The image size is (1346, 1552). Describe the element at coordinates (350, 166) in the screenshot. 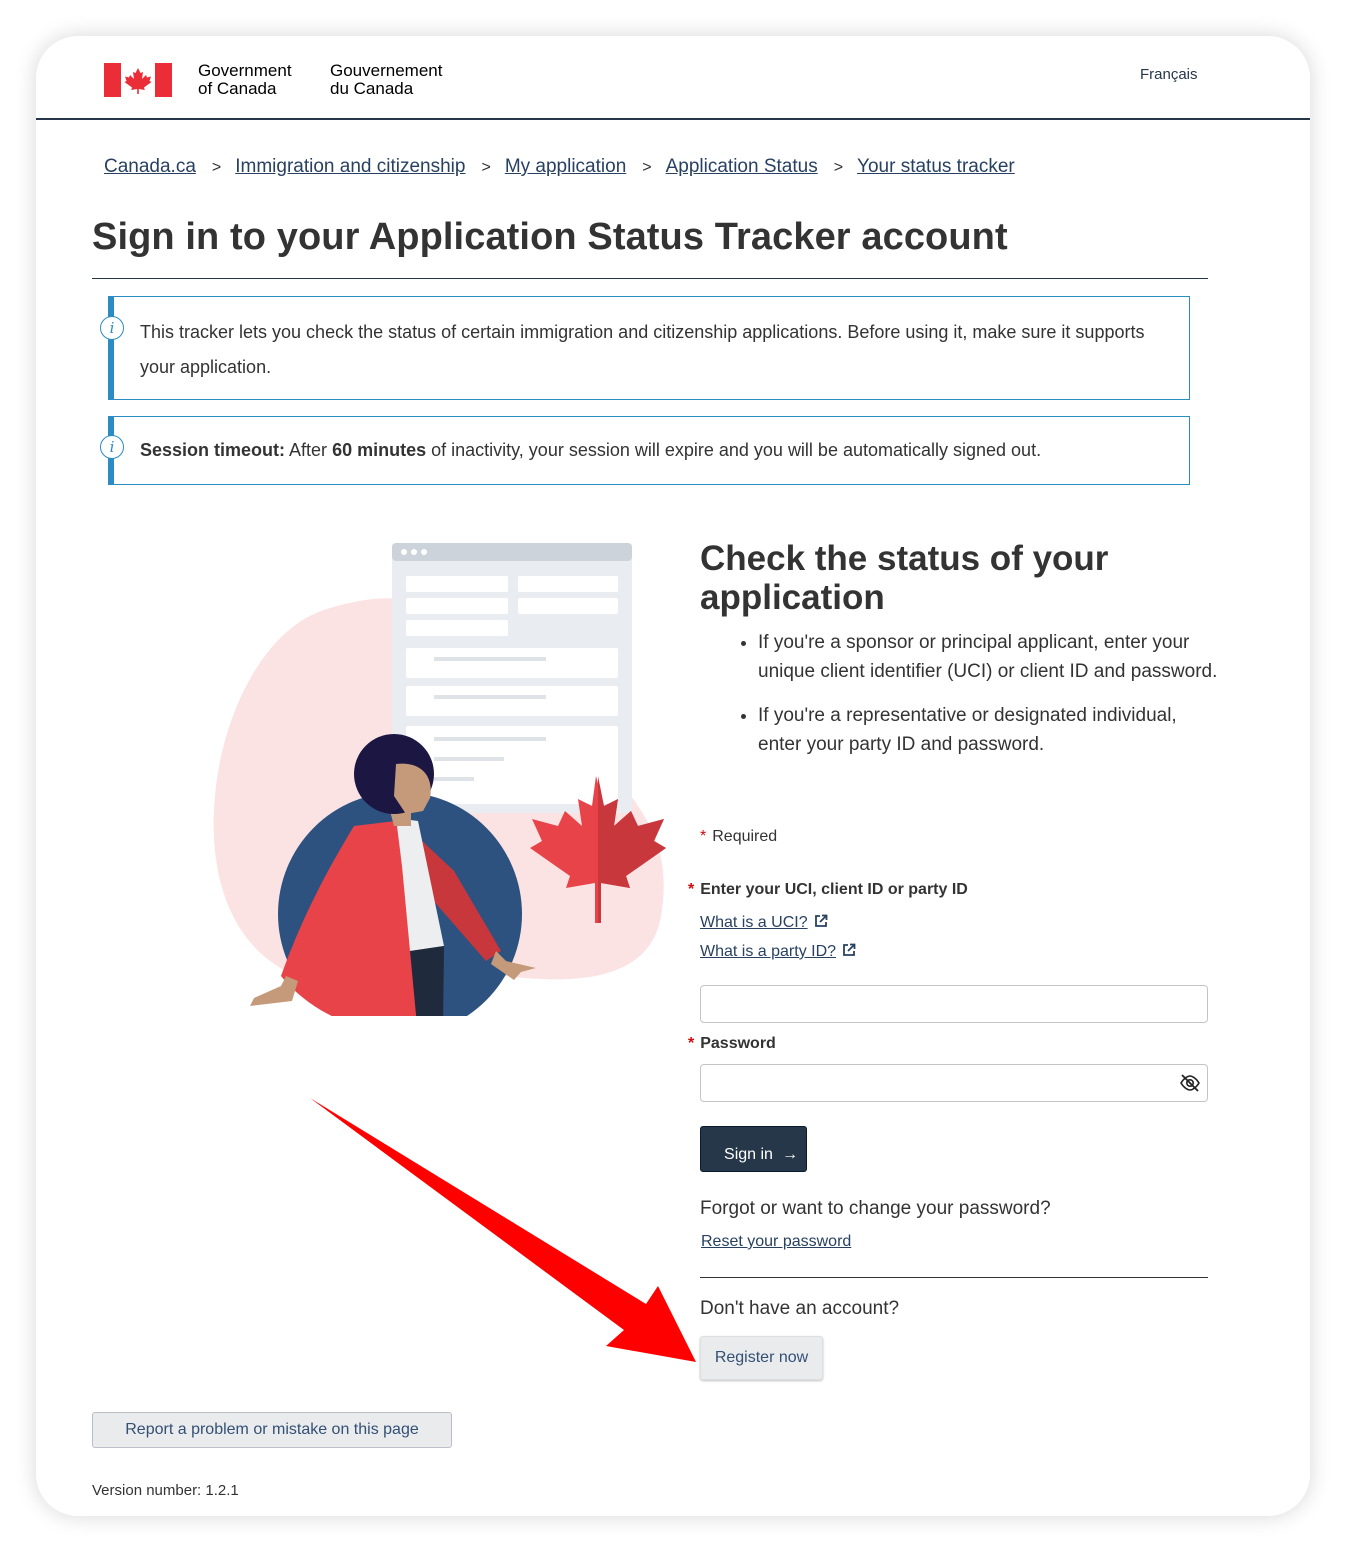

I see `breadcrumb-item-immigration: Immigration and citizenship` at that location.